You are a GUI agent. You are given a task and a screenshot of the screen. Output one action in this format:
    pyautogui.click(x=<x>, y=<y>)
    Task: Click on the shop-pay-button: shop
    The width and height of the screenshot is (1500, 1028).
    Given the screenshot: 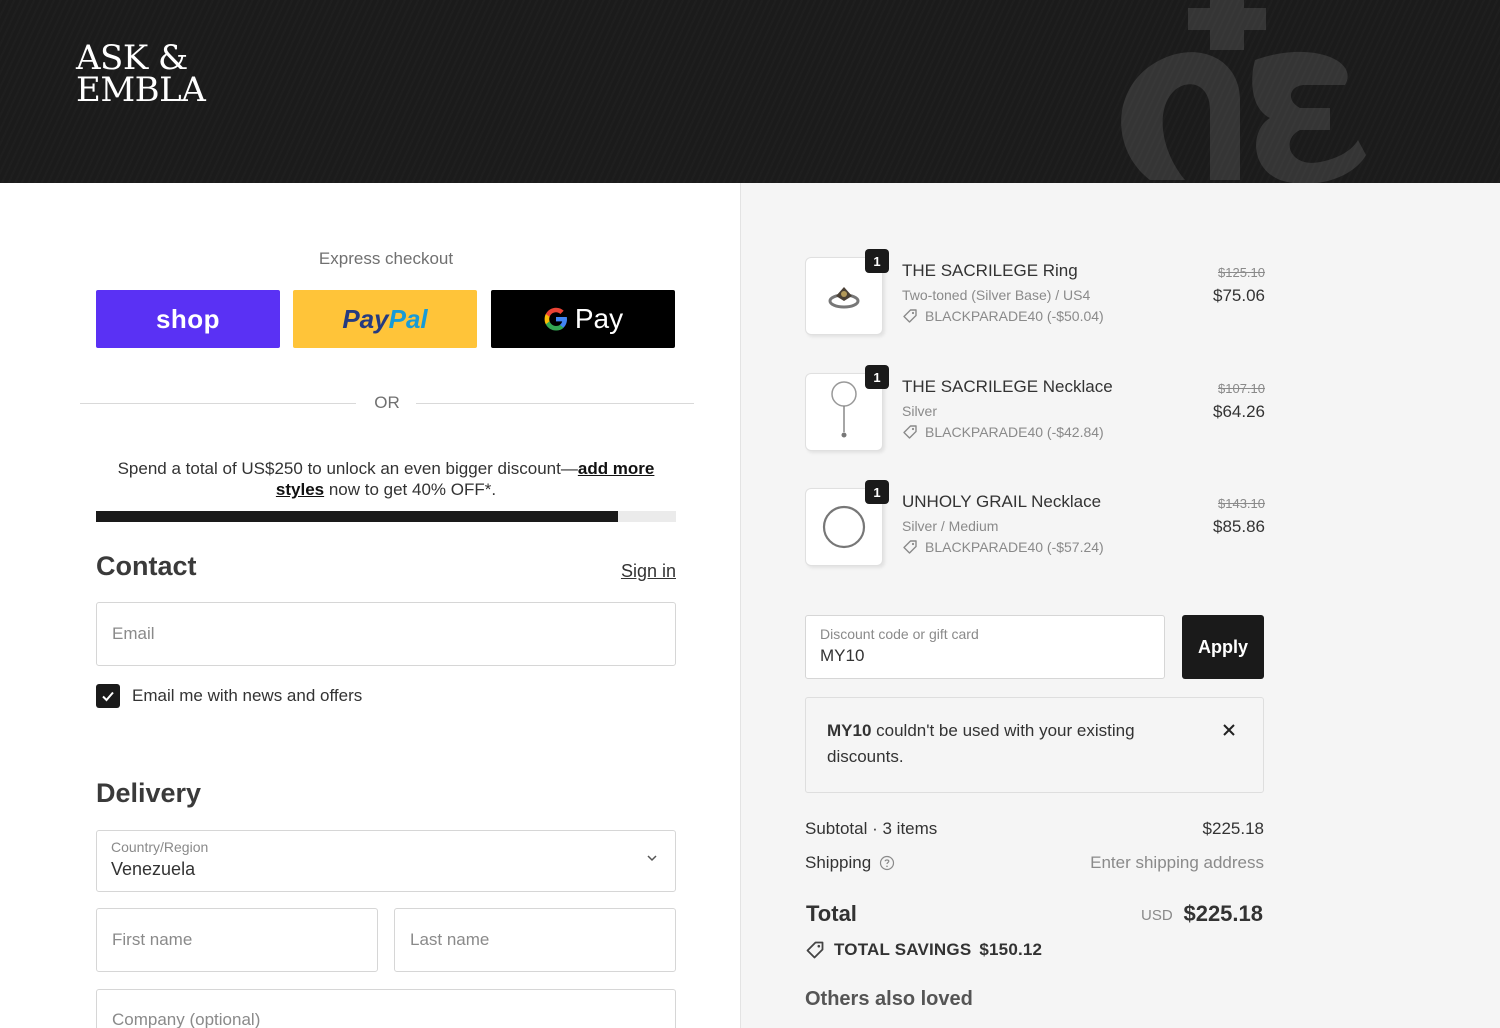 What is the action you would take?
    pyautogui.click(x=188, y=319)
    